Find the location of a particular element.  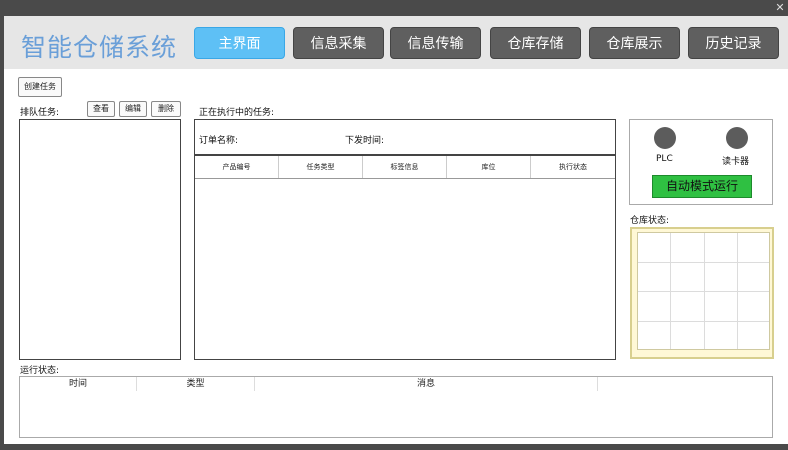

current-task-info: 订单名称: 下发时间: is located at coordinates (405, 137).